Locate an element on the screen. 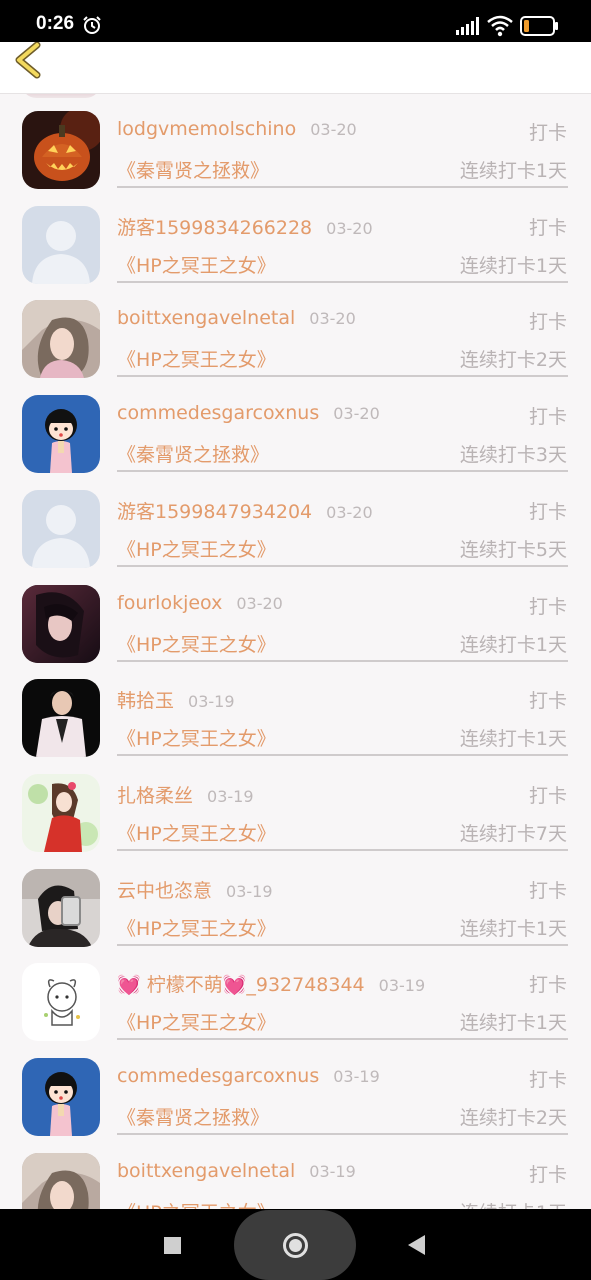 The height and width of the screenshot is (1280, 591). list-item: commedesgarcoxnus 03-20 打卡 《秦霄贤之拯救》 连续打卡3天 is located at coordinates (295, 426).